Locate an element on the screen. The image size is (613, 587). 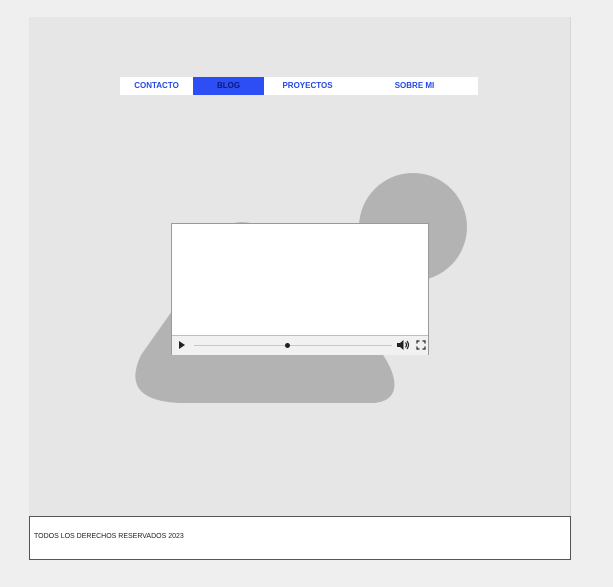
site-footer: TODOS LOS DERECHOS RESERVADOS 2023 is located at coordinates (300, 538).